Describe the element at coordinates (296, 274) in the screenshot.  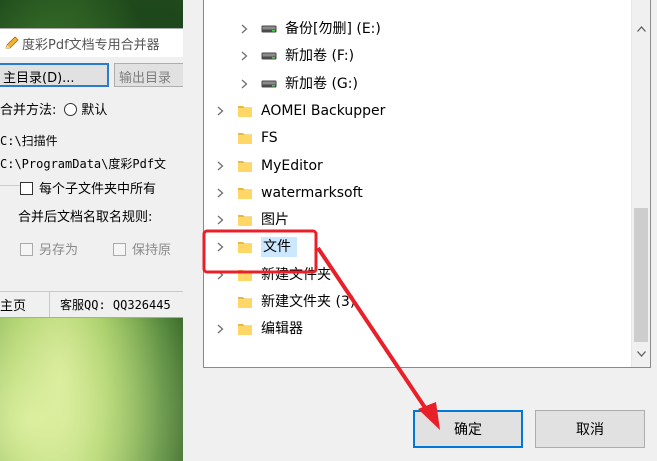
I see `tree-item-label: 新建文件夹` at that location.